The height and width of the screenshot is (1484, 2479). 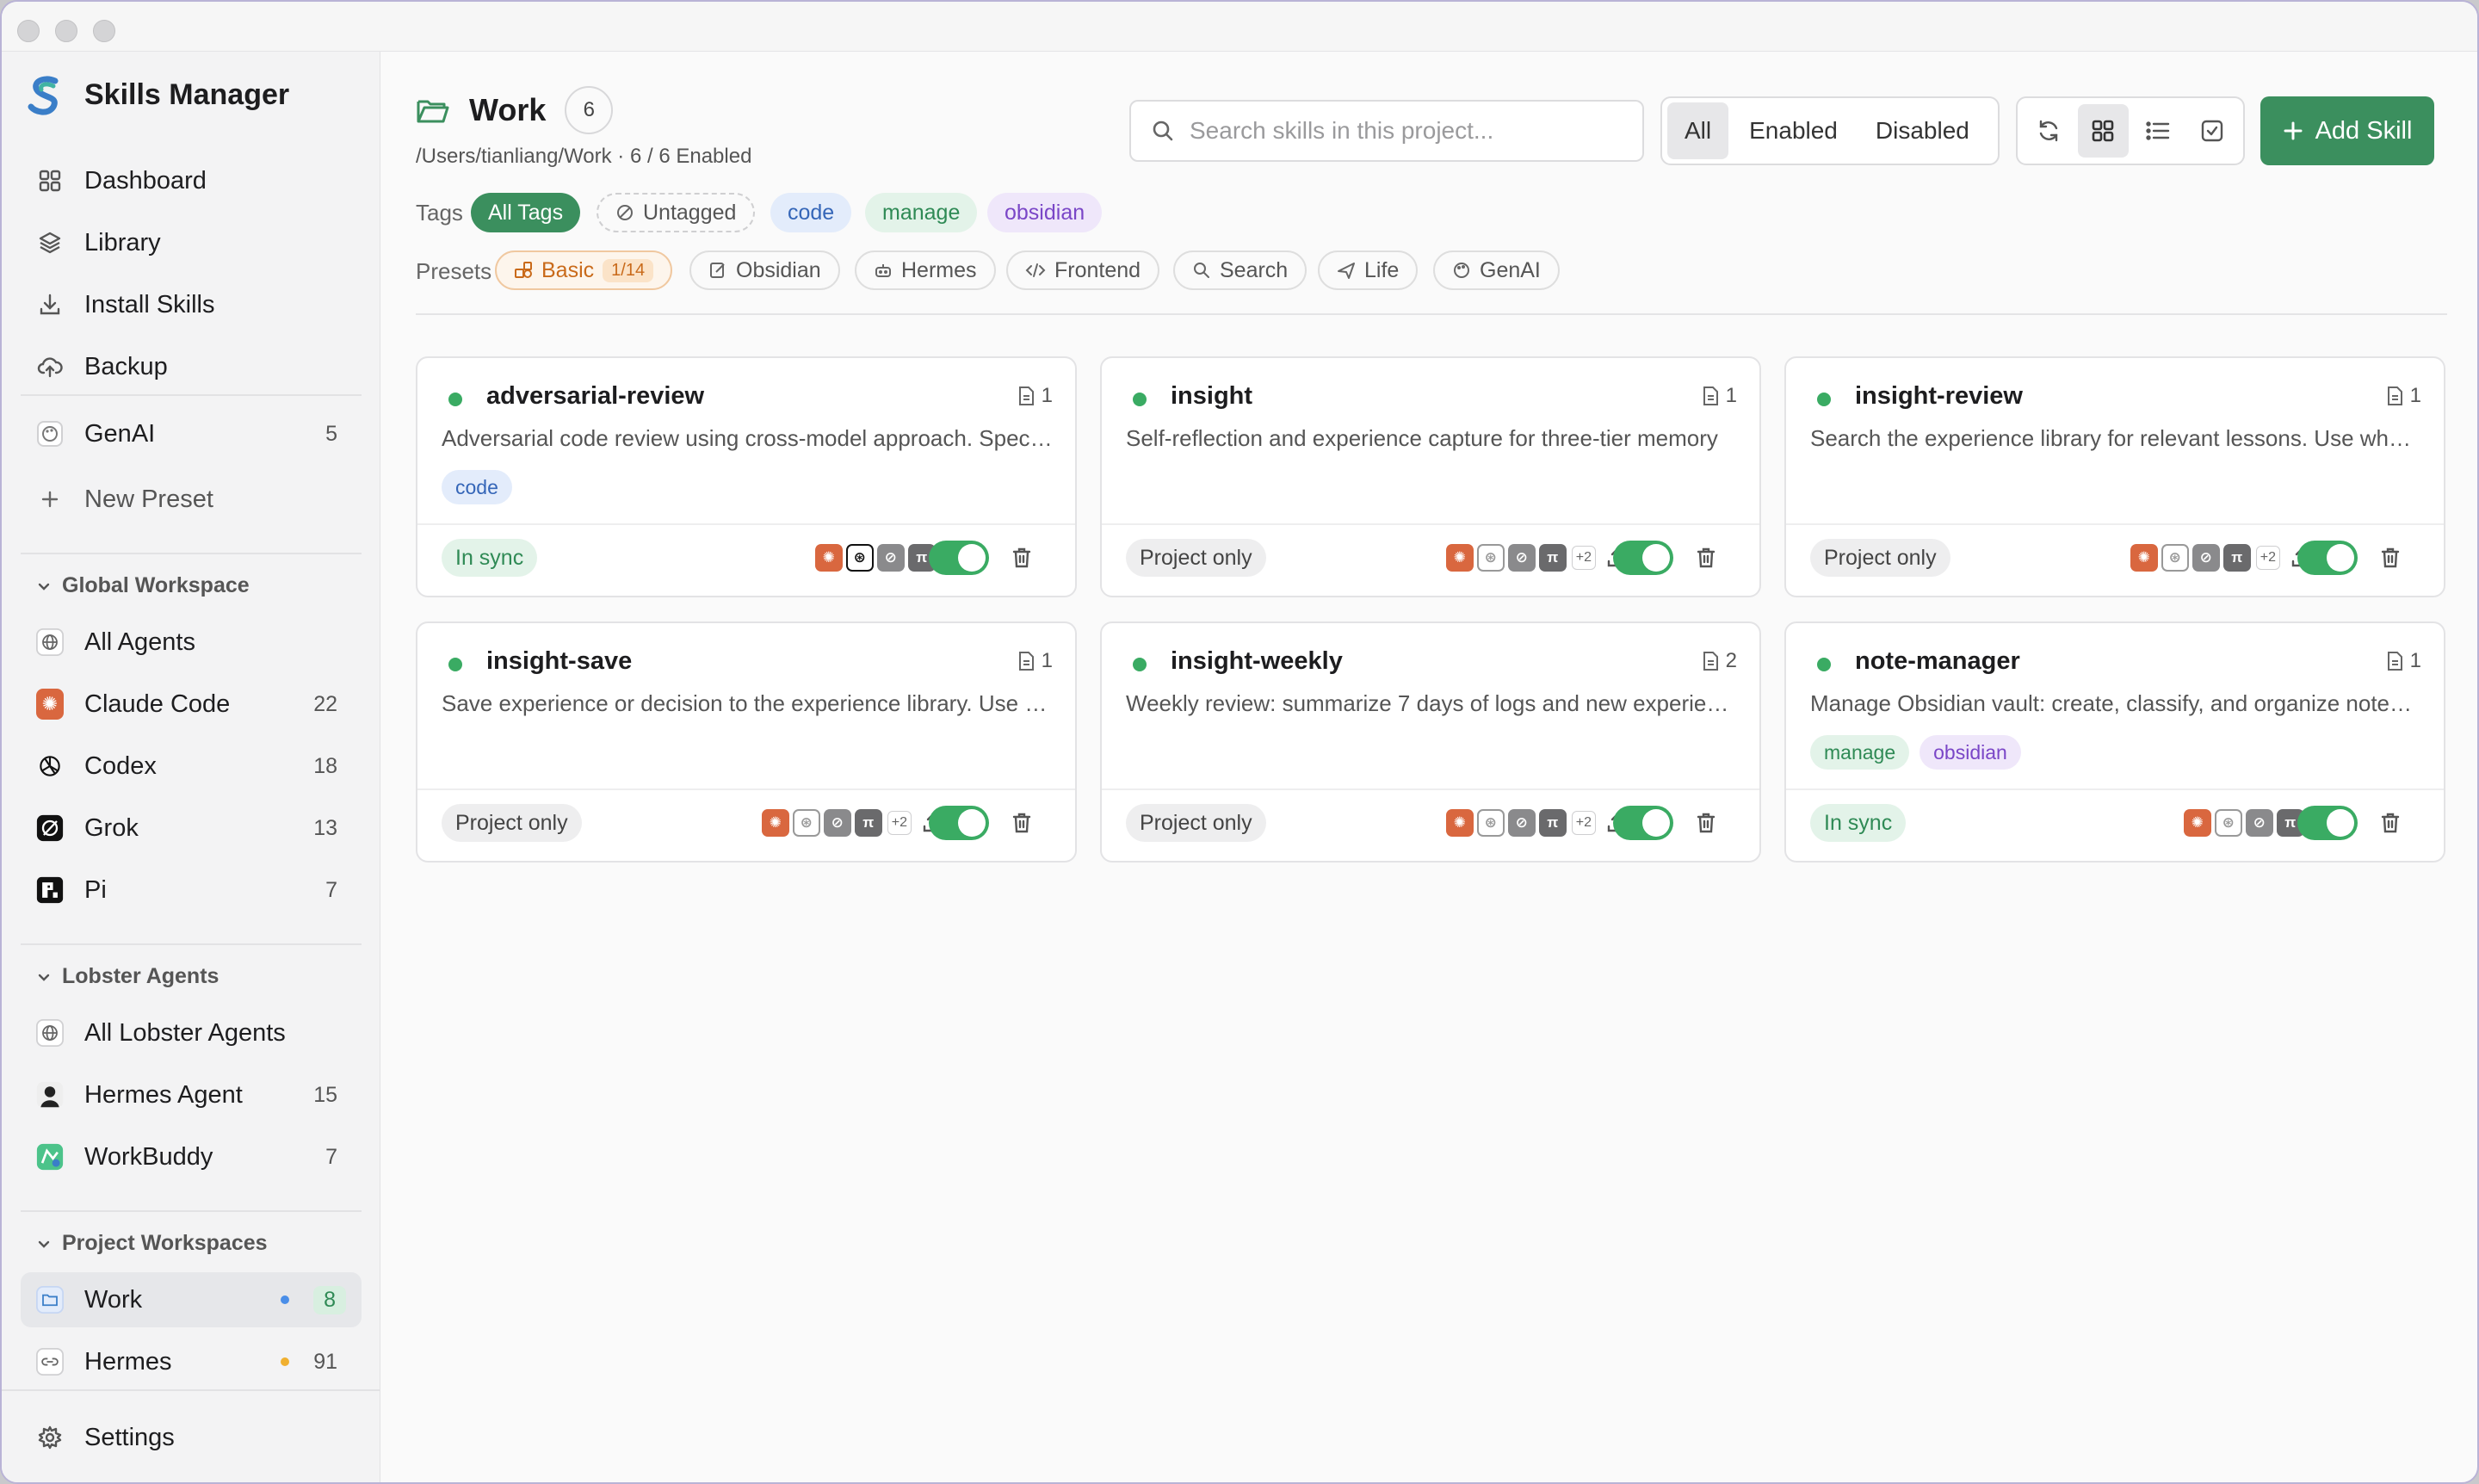 I want to click on skill-name: insight-weekly, so click(x=1257, y=661).